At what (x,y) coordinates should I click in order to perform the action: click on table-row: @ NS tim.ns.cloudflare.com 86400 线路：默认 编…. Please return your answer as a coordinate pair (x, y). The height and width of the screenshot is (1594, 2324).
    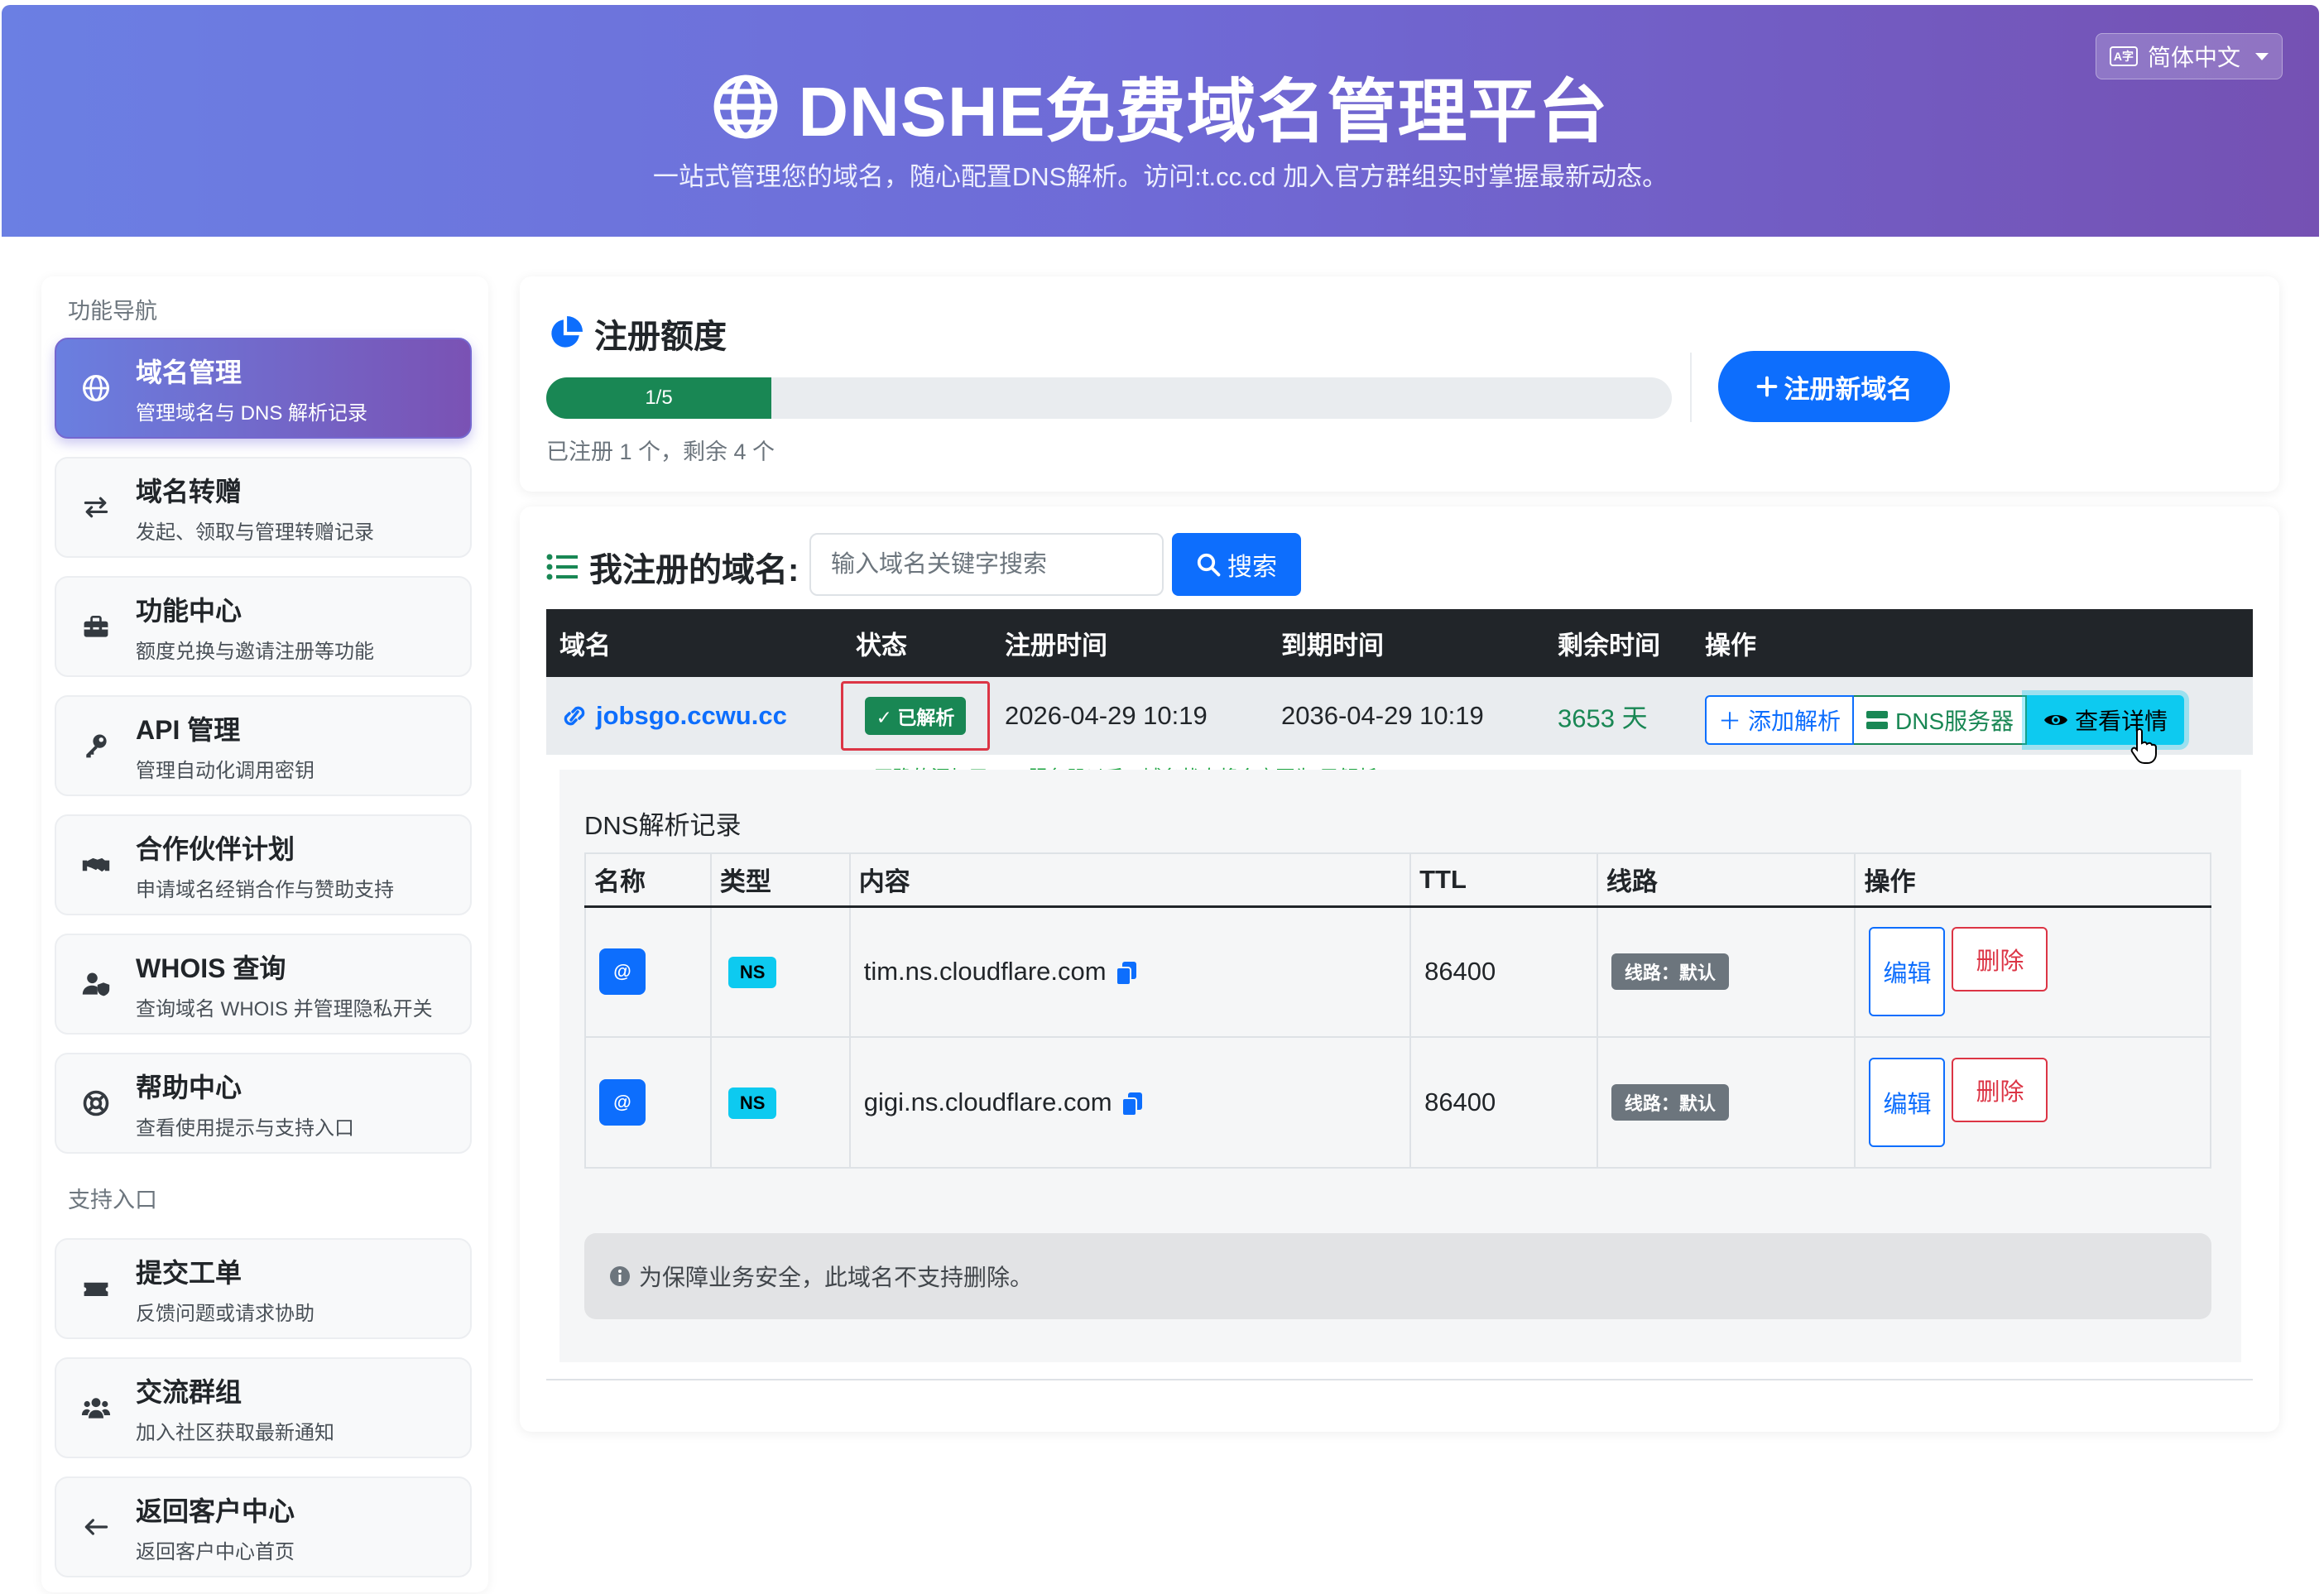
    Looking at the image, I should click on (1397, 971).